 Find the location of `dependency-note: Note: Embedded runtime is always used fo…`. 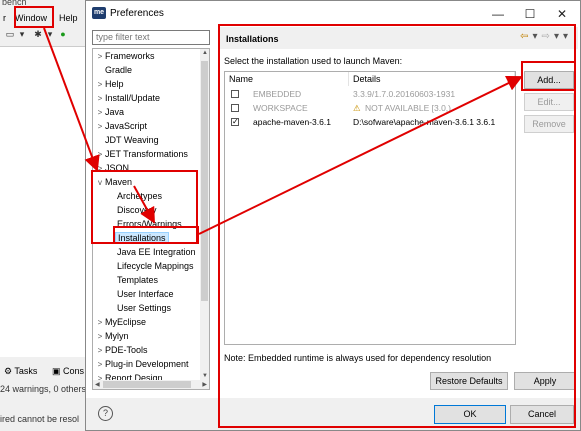

dependency-note: Note: Embedded runtime is always used fo… is located at coordinates (358, 358).